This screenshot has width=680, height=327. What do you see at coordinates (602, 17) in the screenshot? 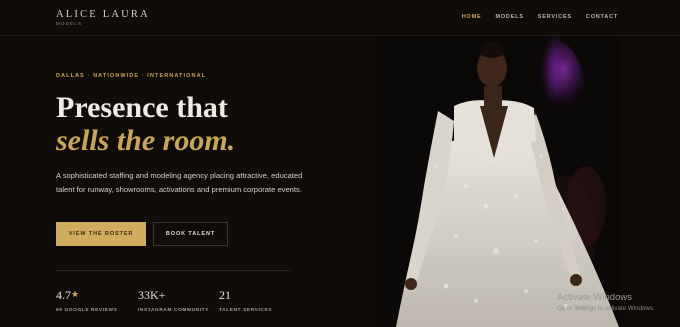
I see `nav-item-contact: CONTACT` at bounding box center [602, 17].